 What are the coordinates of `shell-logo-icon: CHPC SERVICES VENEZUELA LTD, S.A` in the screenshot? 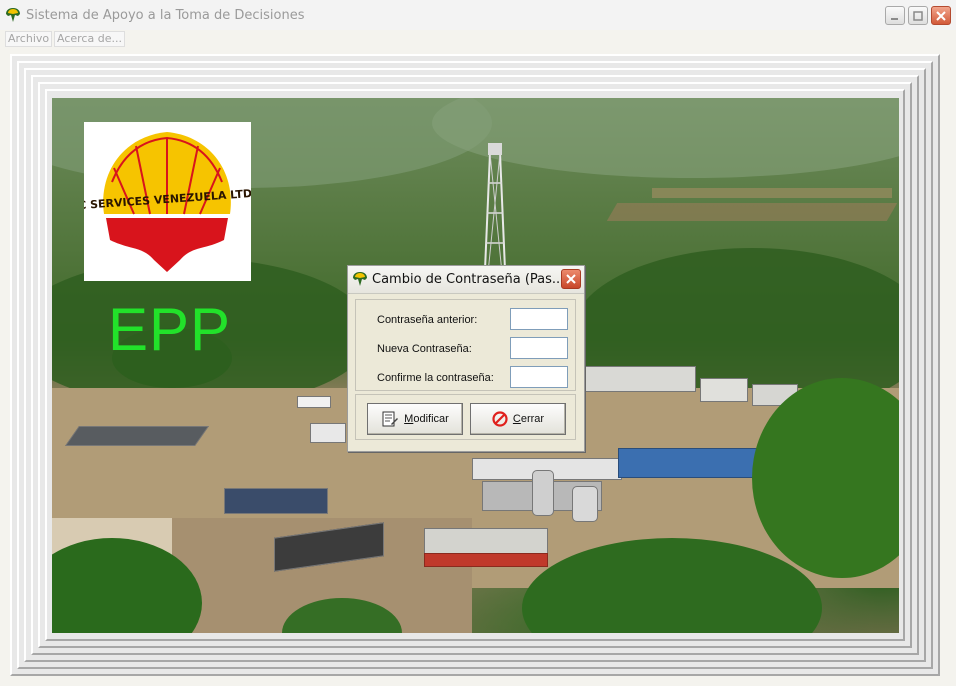 It's located at (167, 202).